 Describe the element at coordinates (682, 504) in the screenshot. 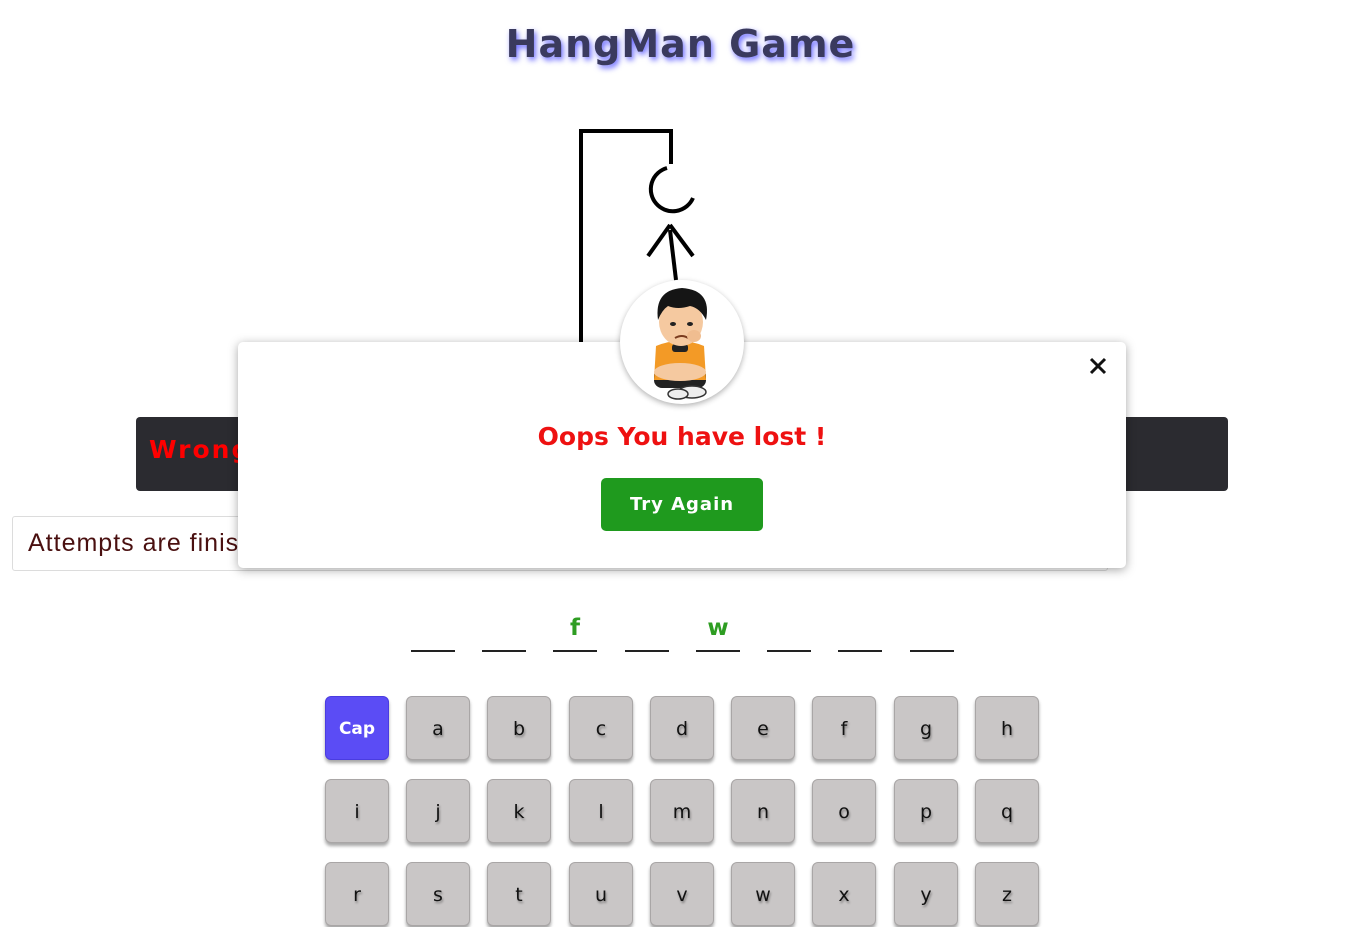

I see `try-again-button: Try Again` at that location.